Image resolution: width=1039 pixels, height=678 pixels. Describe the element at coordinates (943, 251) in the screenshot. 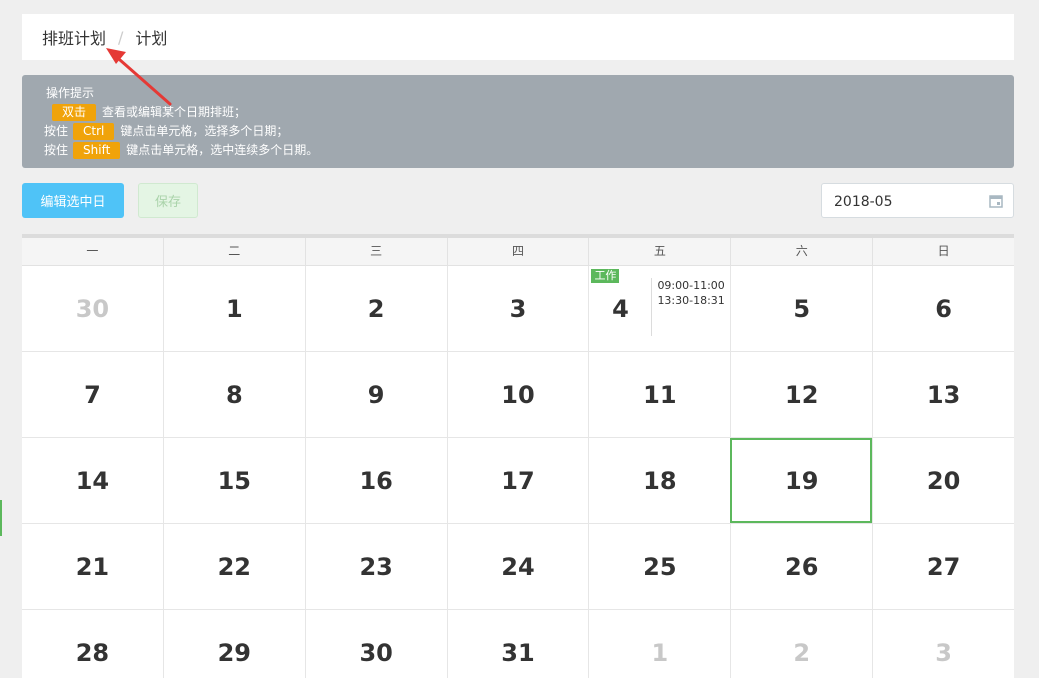

I see `weekday-label: 日` at that location.